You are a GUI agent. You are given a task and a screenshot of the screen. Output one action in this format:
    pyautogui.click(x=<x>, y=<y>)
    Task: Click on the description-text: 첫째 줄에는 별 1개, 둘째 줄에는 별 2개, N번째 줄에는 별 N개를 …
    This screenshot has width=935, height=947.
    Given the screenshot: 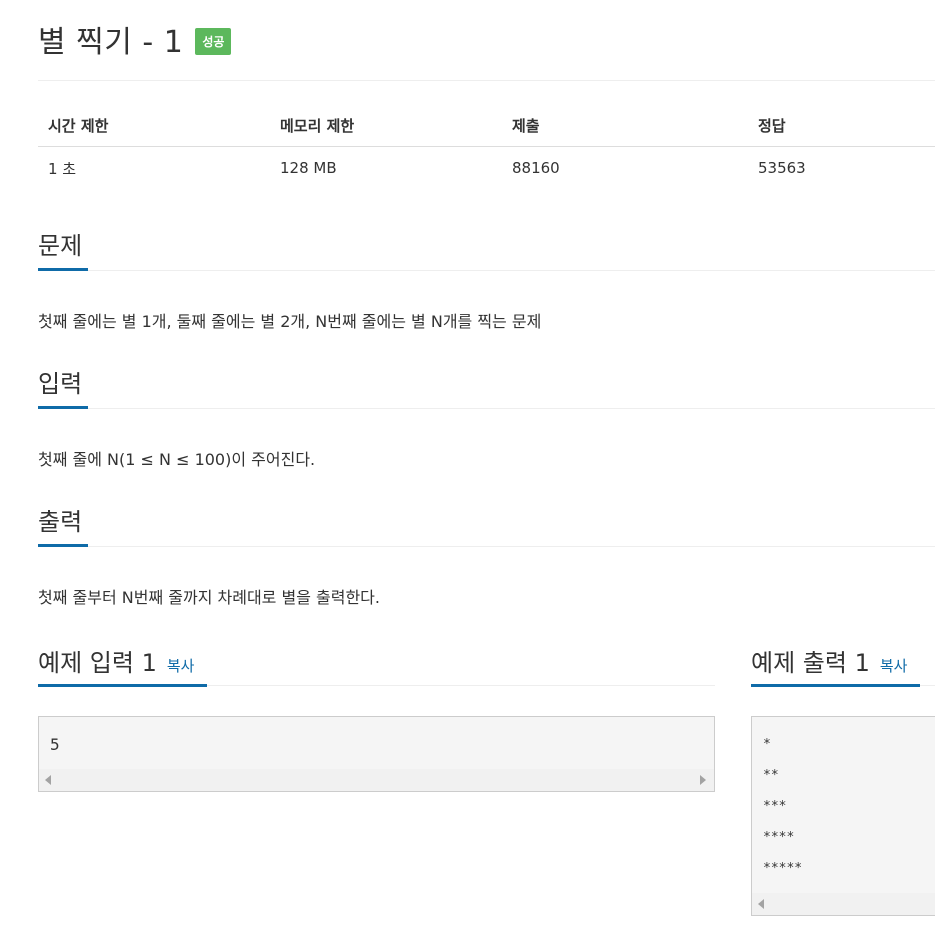 What is the action you would take?
    pyautogui.click(x=290, y=321)
    